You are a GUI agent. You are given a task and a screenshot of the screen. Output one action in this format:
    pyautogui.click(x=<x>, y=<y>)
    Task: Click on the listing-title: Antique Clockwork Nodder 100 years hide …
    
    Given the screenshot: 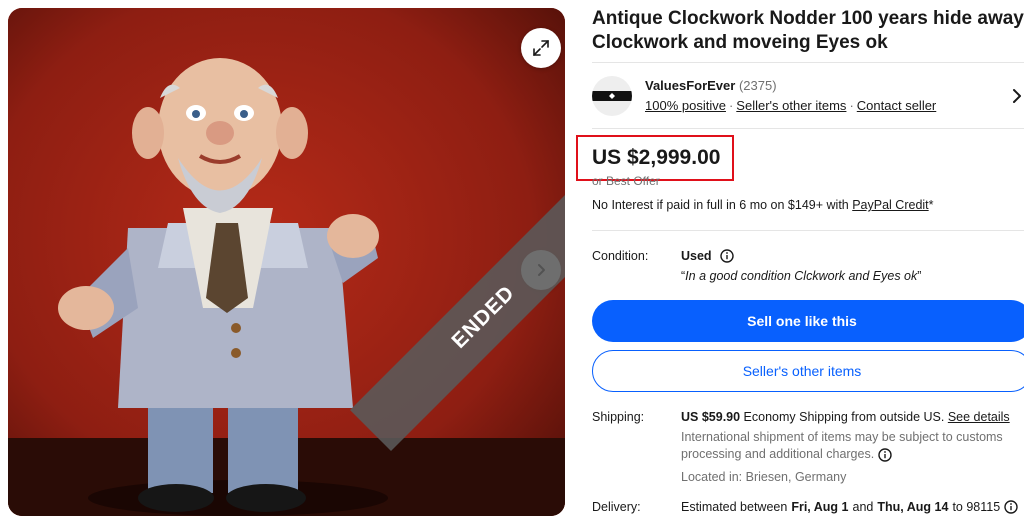 What is the action you would take?
    pyautogui.click(x=808, y=30)
    